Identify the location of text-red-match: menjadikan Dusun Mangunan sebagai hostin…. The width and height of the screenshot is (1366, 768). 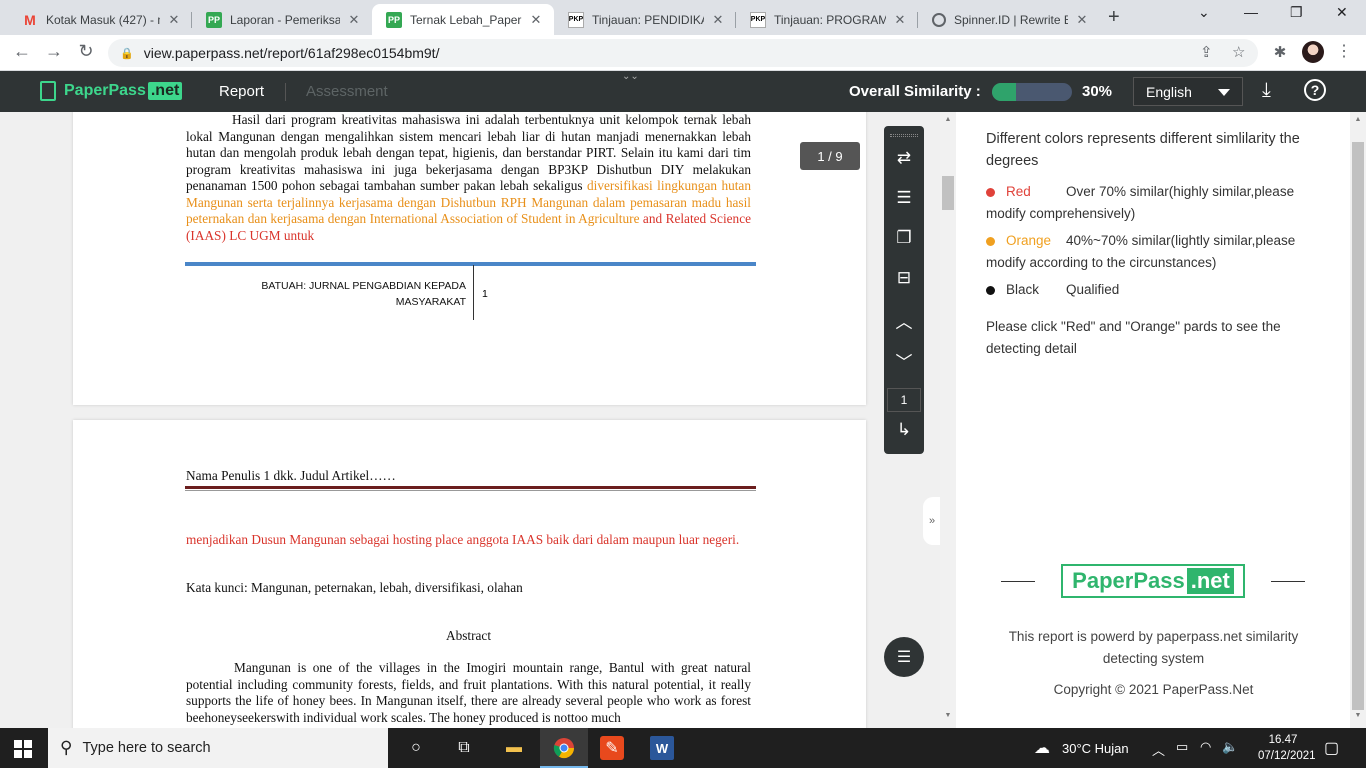
(468, 540).